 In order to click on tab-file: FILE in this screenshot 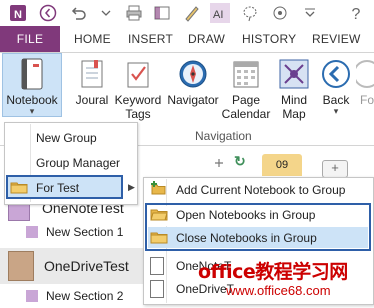, I will do `click(30, 39)`.